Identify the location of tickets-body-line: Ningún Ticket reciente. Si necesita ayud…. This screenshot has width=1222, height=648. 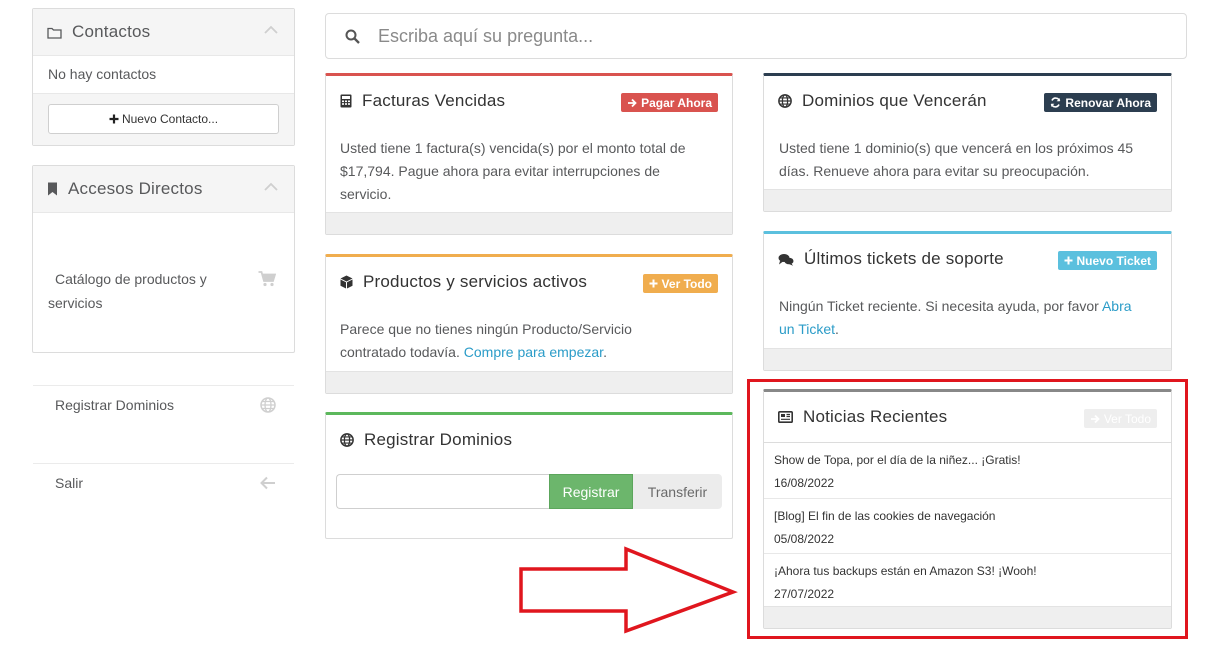
(968, 306).